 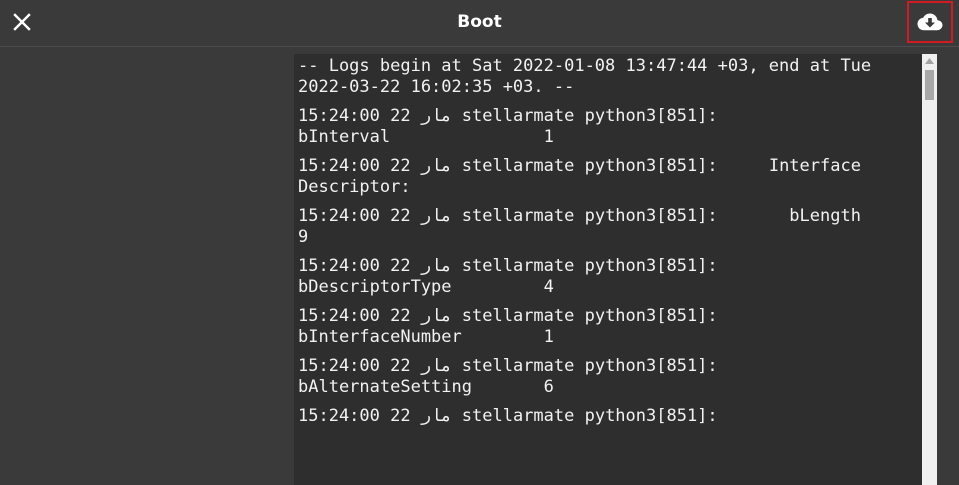 I want to click on scroll-thumb, so click(x=929, y=85).